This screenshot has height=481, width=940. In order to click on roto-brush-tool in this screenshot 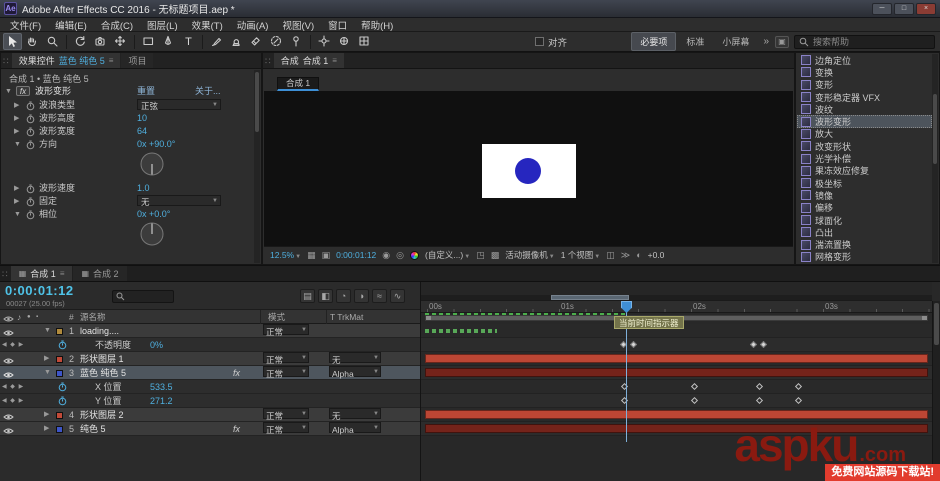, I will do `click(276, 41)`.